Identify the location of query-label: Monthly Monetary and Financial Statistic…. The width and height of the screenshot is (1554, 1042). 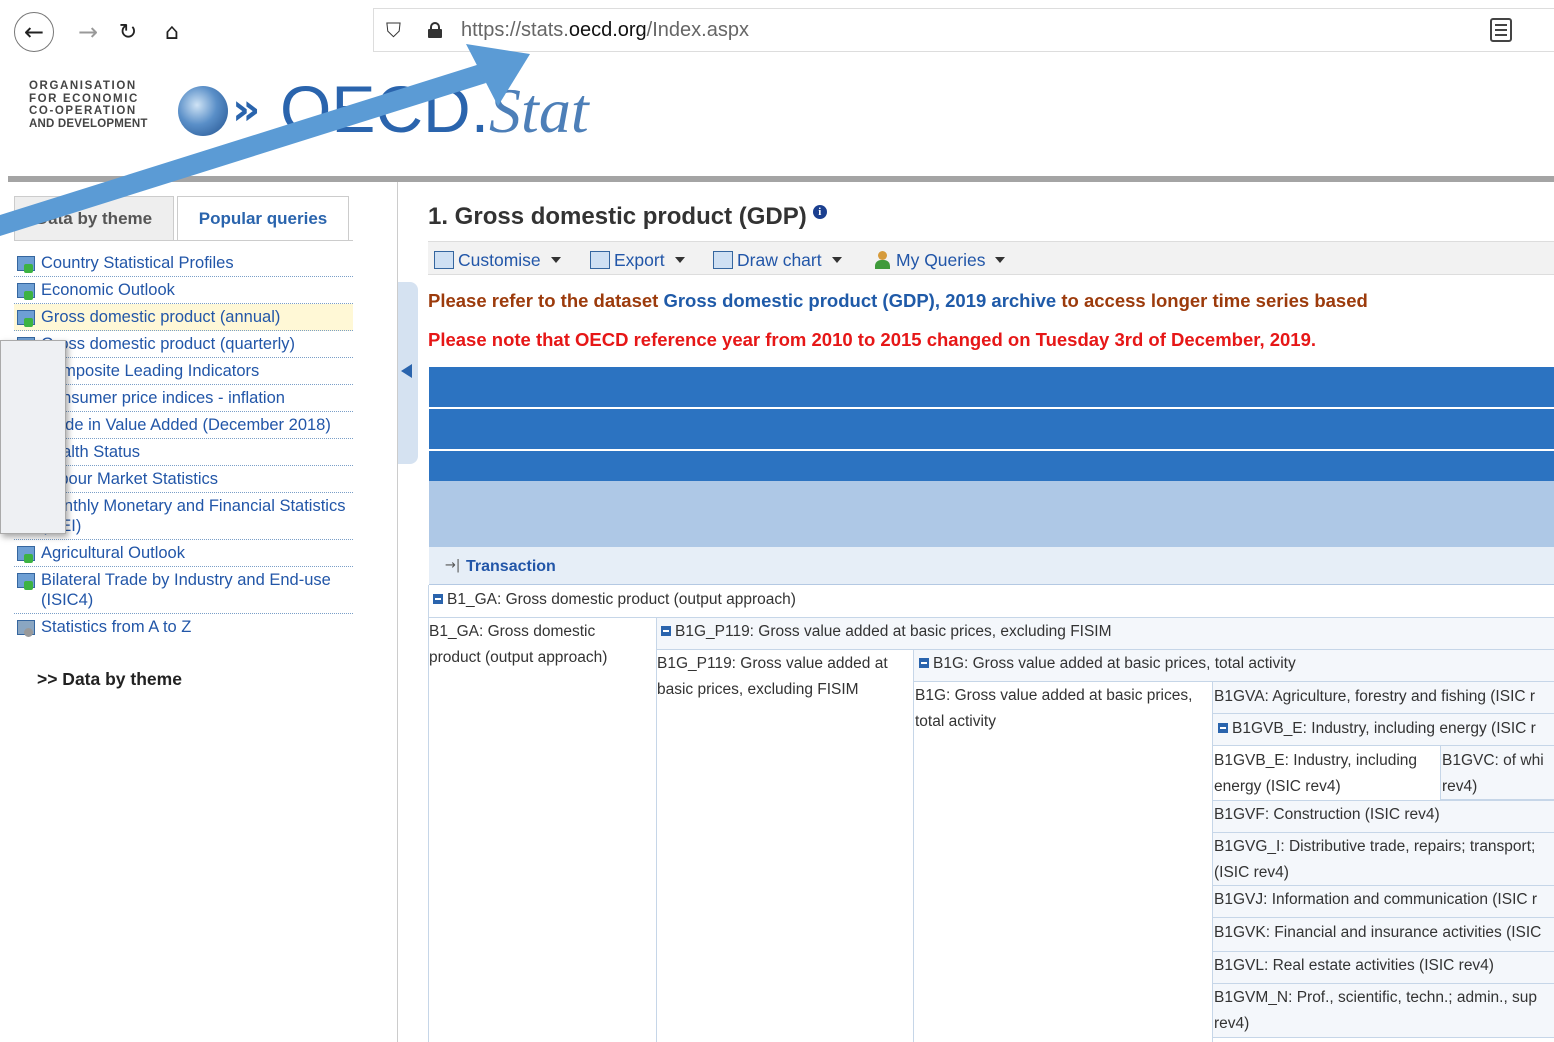
(193, 516).